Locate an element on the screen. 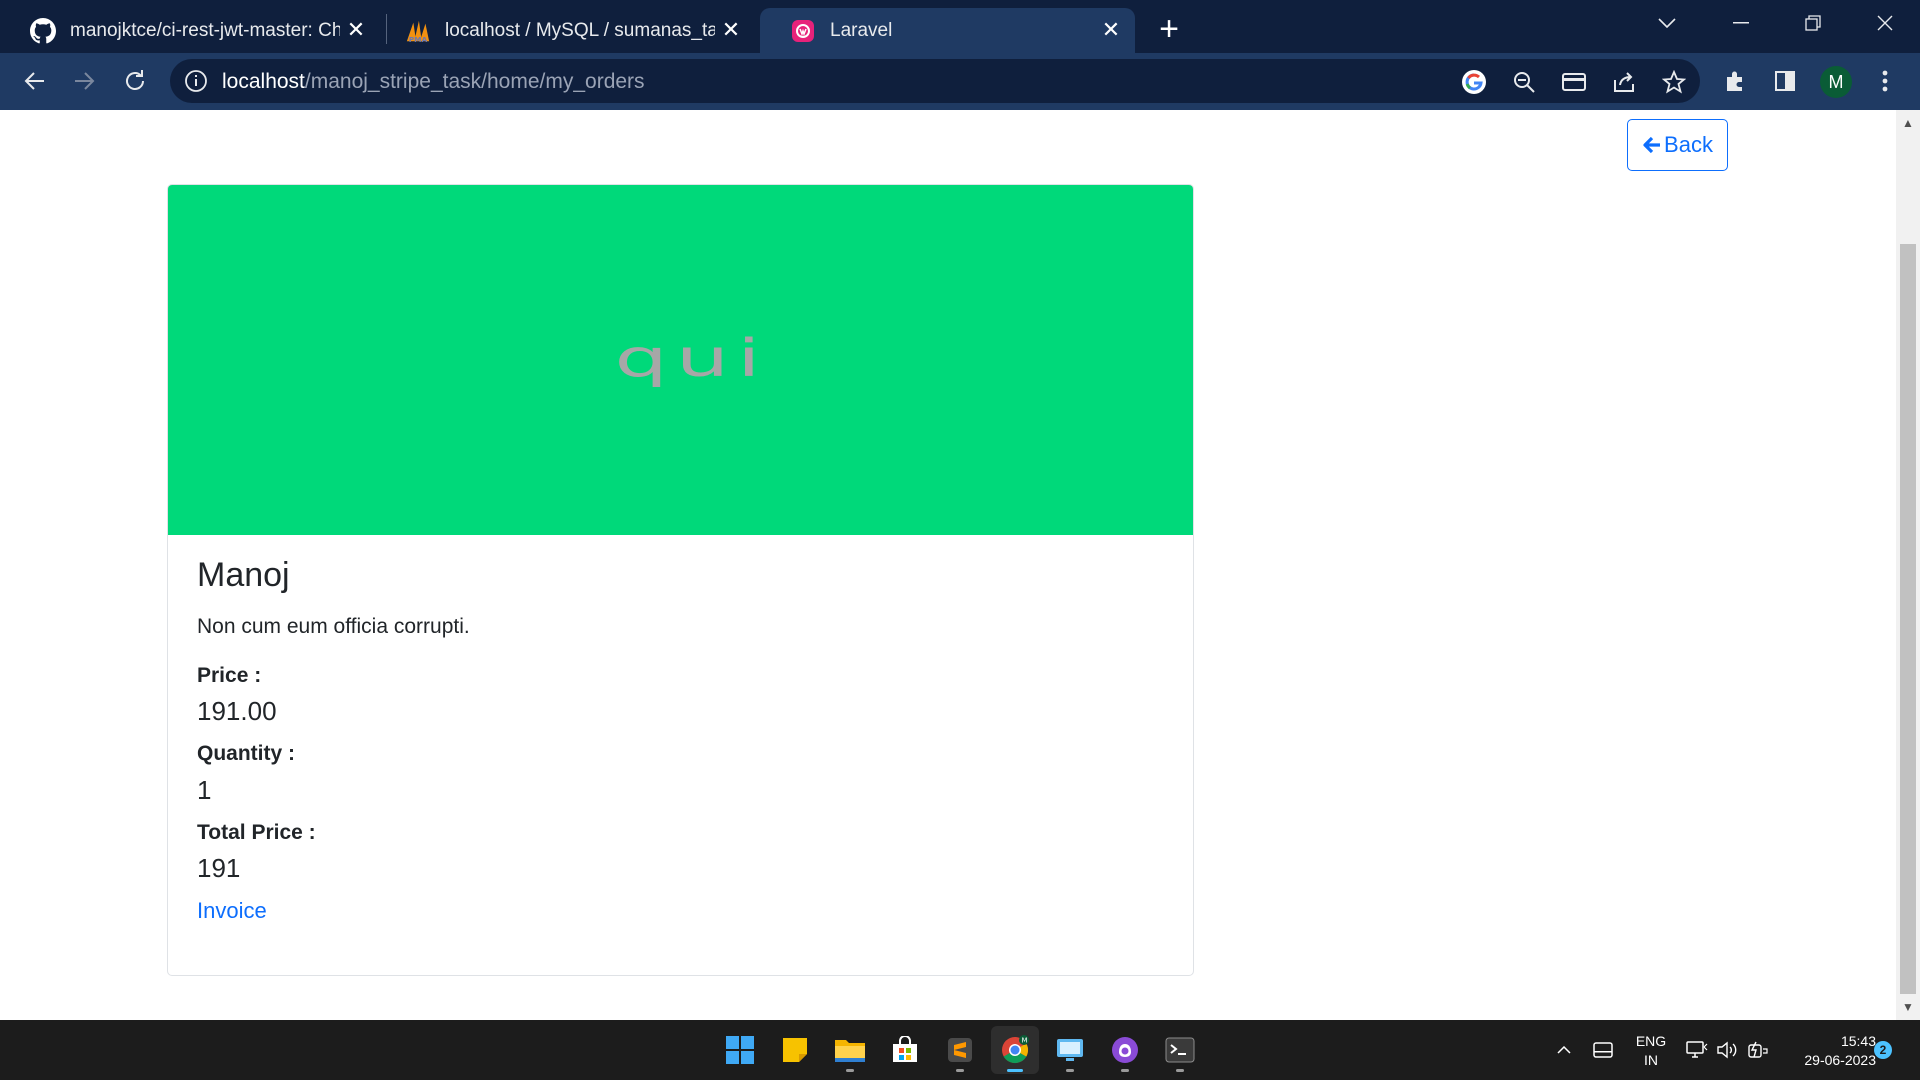 The image size is (1920, 1080). tab-laravel: Laravel ✕ is located at coordinates (947, 30).